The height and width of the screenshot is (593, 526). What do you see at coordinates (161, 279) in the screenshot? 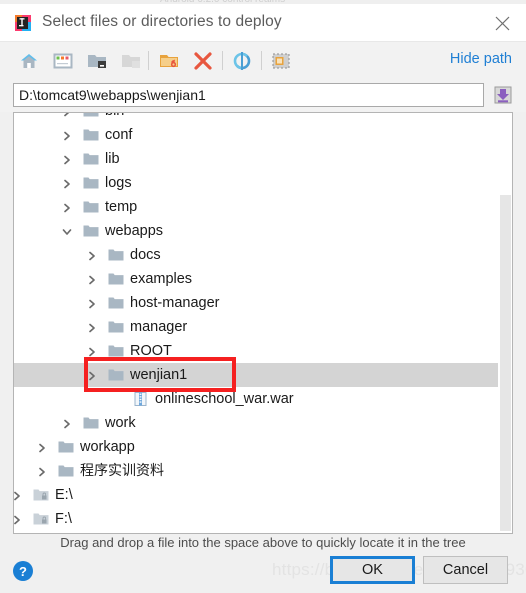
I see `tree-row-label: examples` at bounding box center [161, 279].